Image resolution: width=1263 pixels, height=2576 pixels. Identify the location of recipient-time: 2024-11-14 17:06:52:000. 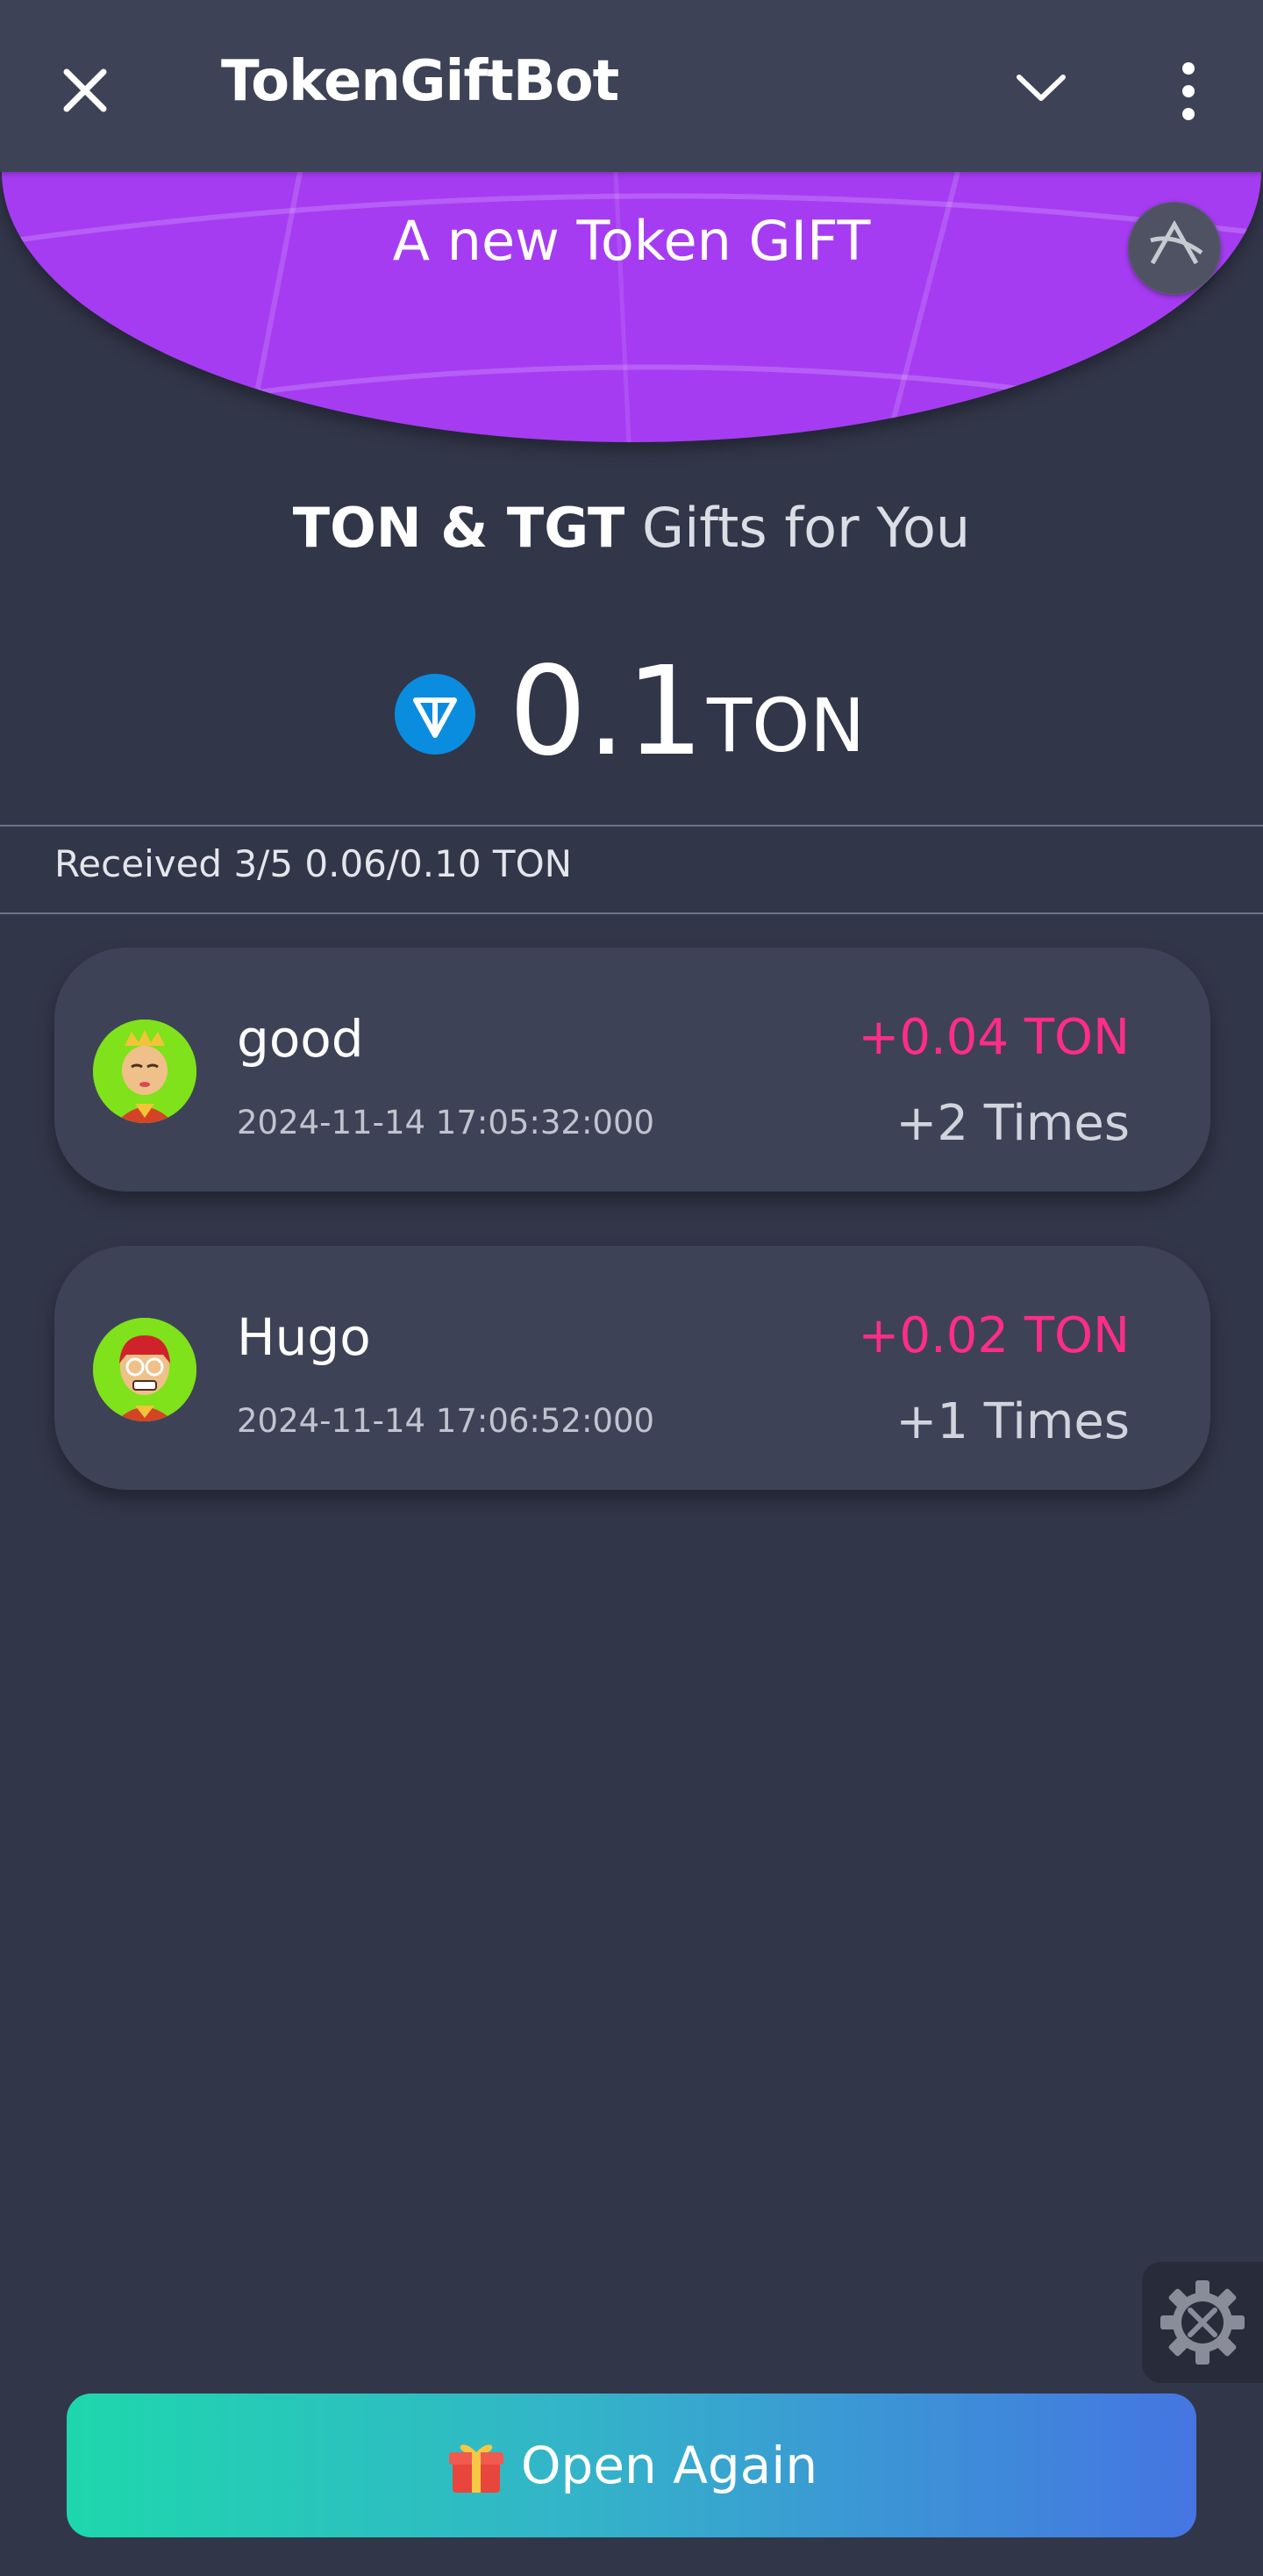
(446, 1421).